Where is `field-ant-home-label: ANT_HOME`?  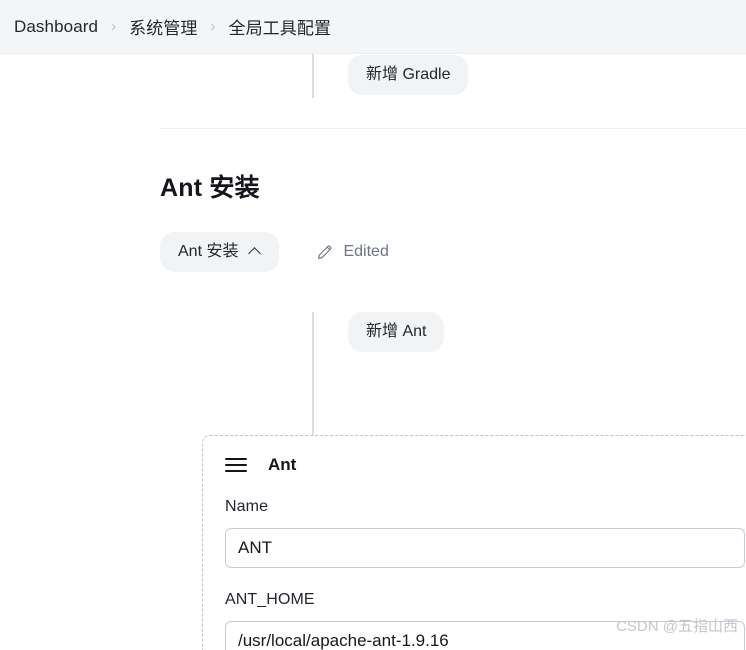 field-ant-home-label: ANT_HOME is located at coordinates (270, 599).